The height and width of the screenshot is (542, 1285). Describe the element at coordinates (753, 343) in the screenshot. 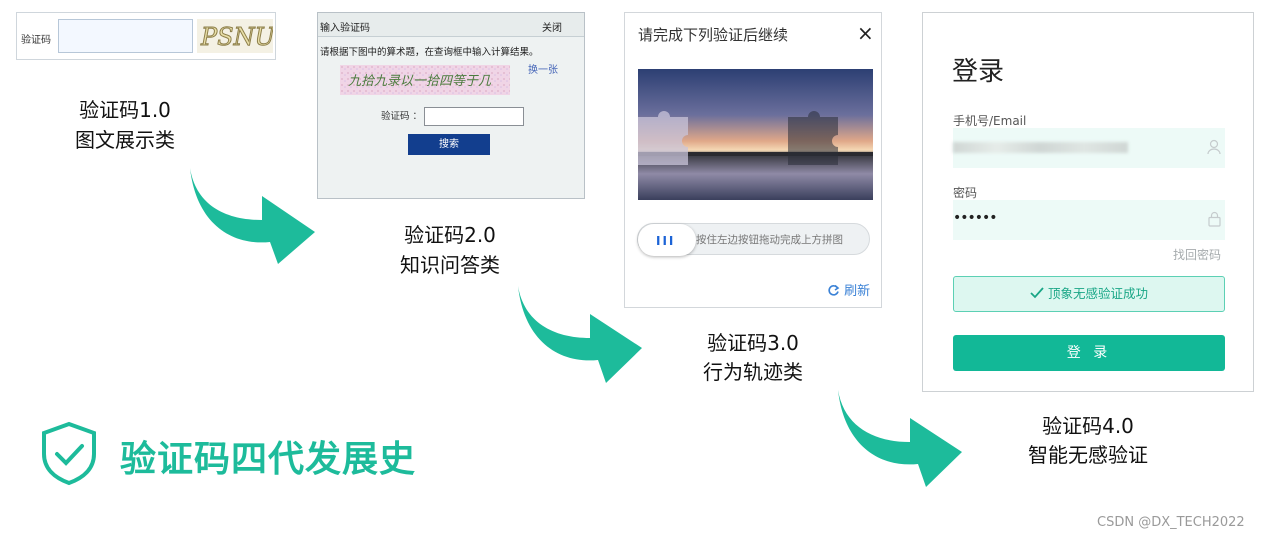

I see `gen3-caption-title: 验证码3.0` at that location.